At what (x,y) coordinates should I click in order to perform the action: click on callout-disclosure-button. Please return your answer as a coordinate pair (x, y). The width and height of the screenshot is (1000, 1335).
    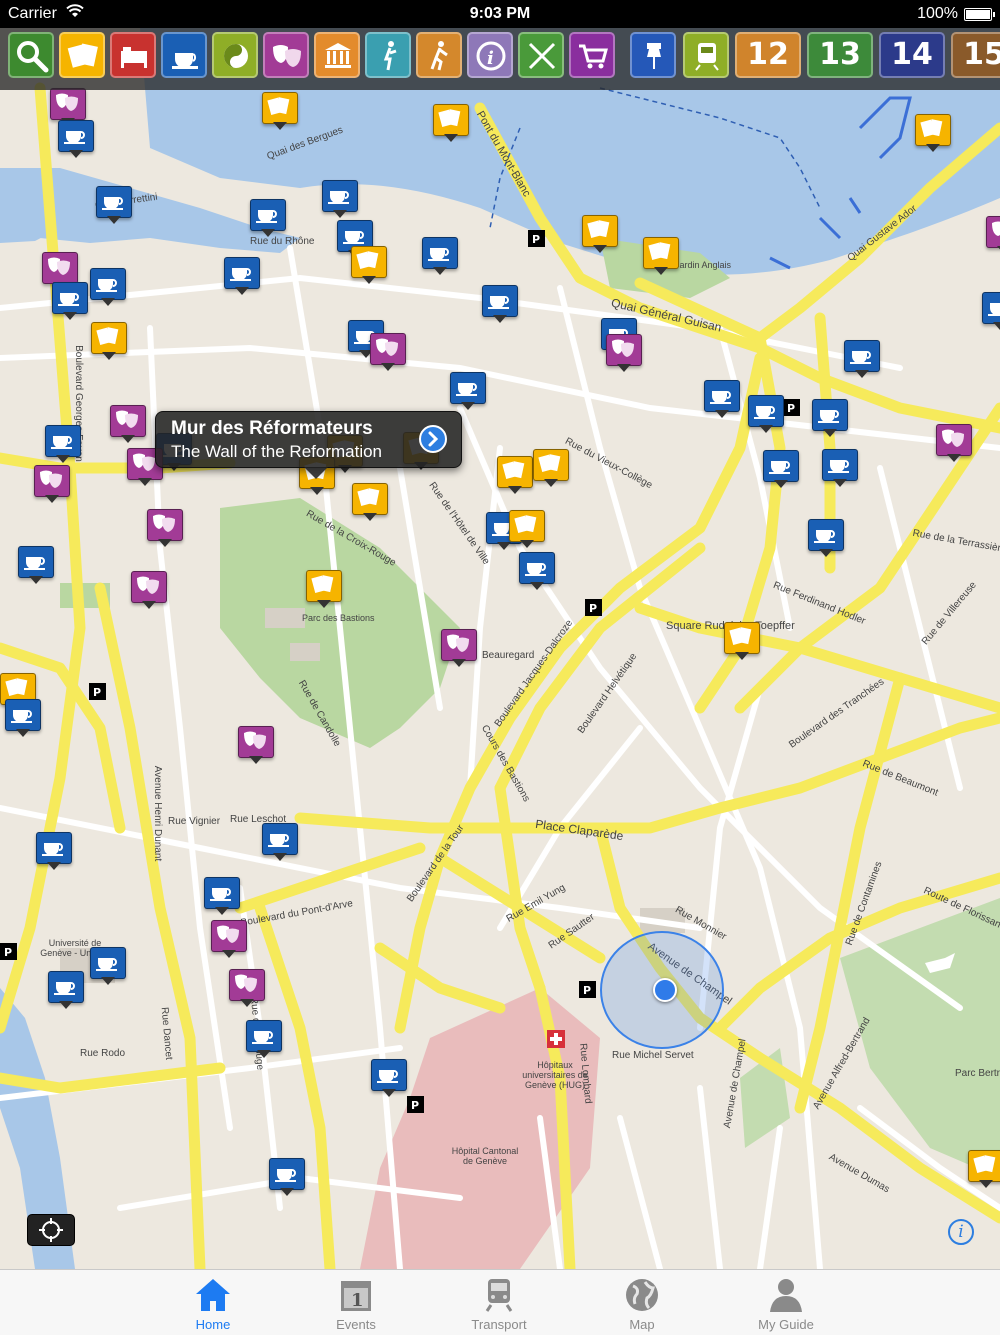
    Looking at the image, I should click on (433, 439).